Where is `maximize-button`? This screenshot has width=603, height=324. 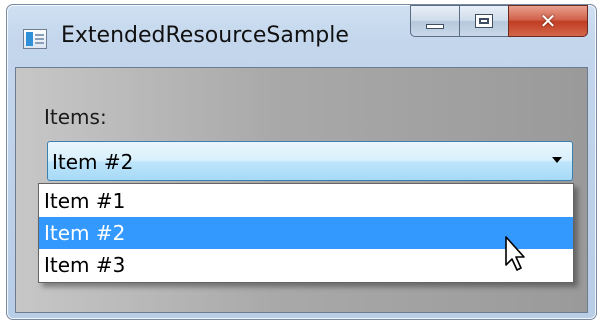
maximize-button is located at coordinates (484, 21).